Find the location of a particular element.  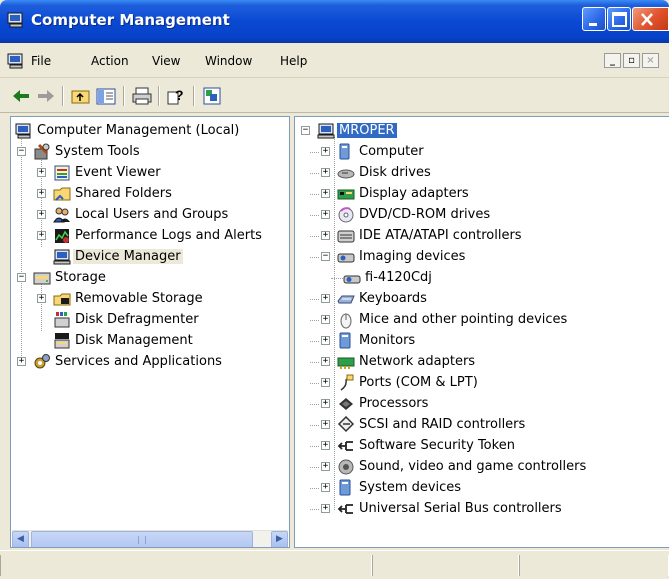

tree-label: Mice and other pointing devices is located at coordinates (463, 319).